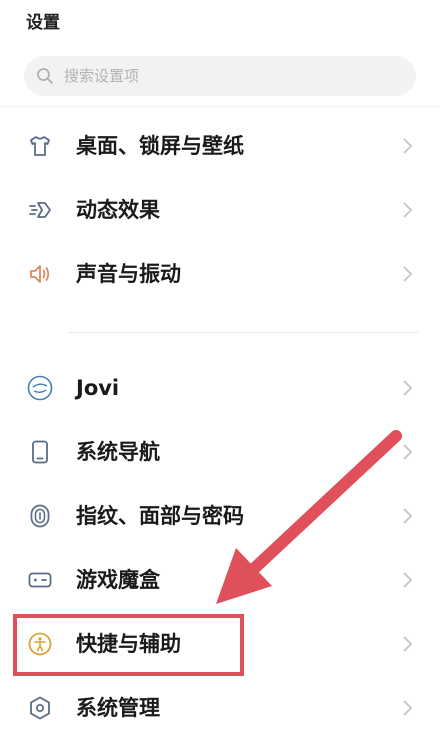 This screenshot has width=440, height=750. What do you see at coordinates (45, 76) in the screenshot?
I see `search-icon` at bounding box center [45, 76].